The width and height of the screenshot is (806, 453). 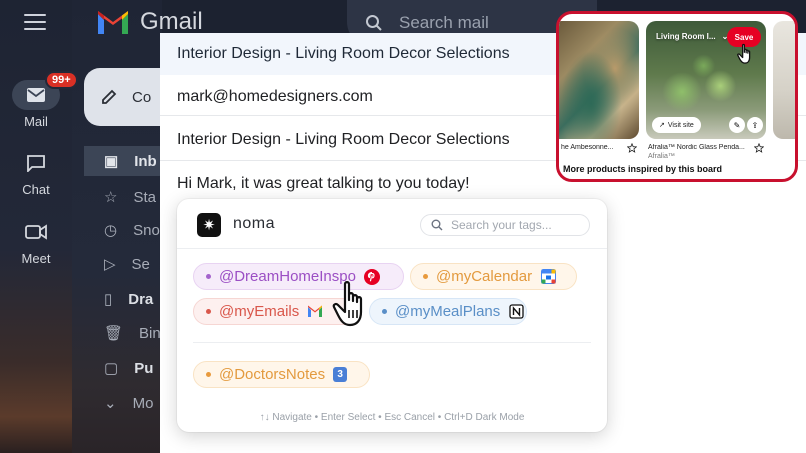 I want to click on share-icon: ⇪, so click(x=755, y=125).